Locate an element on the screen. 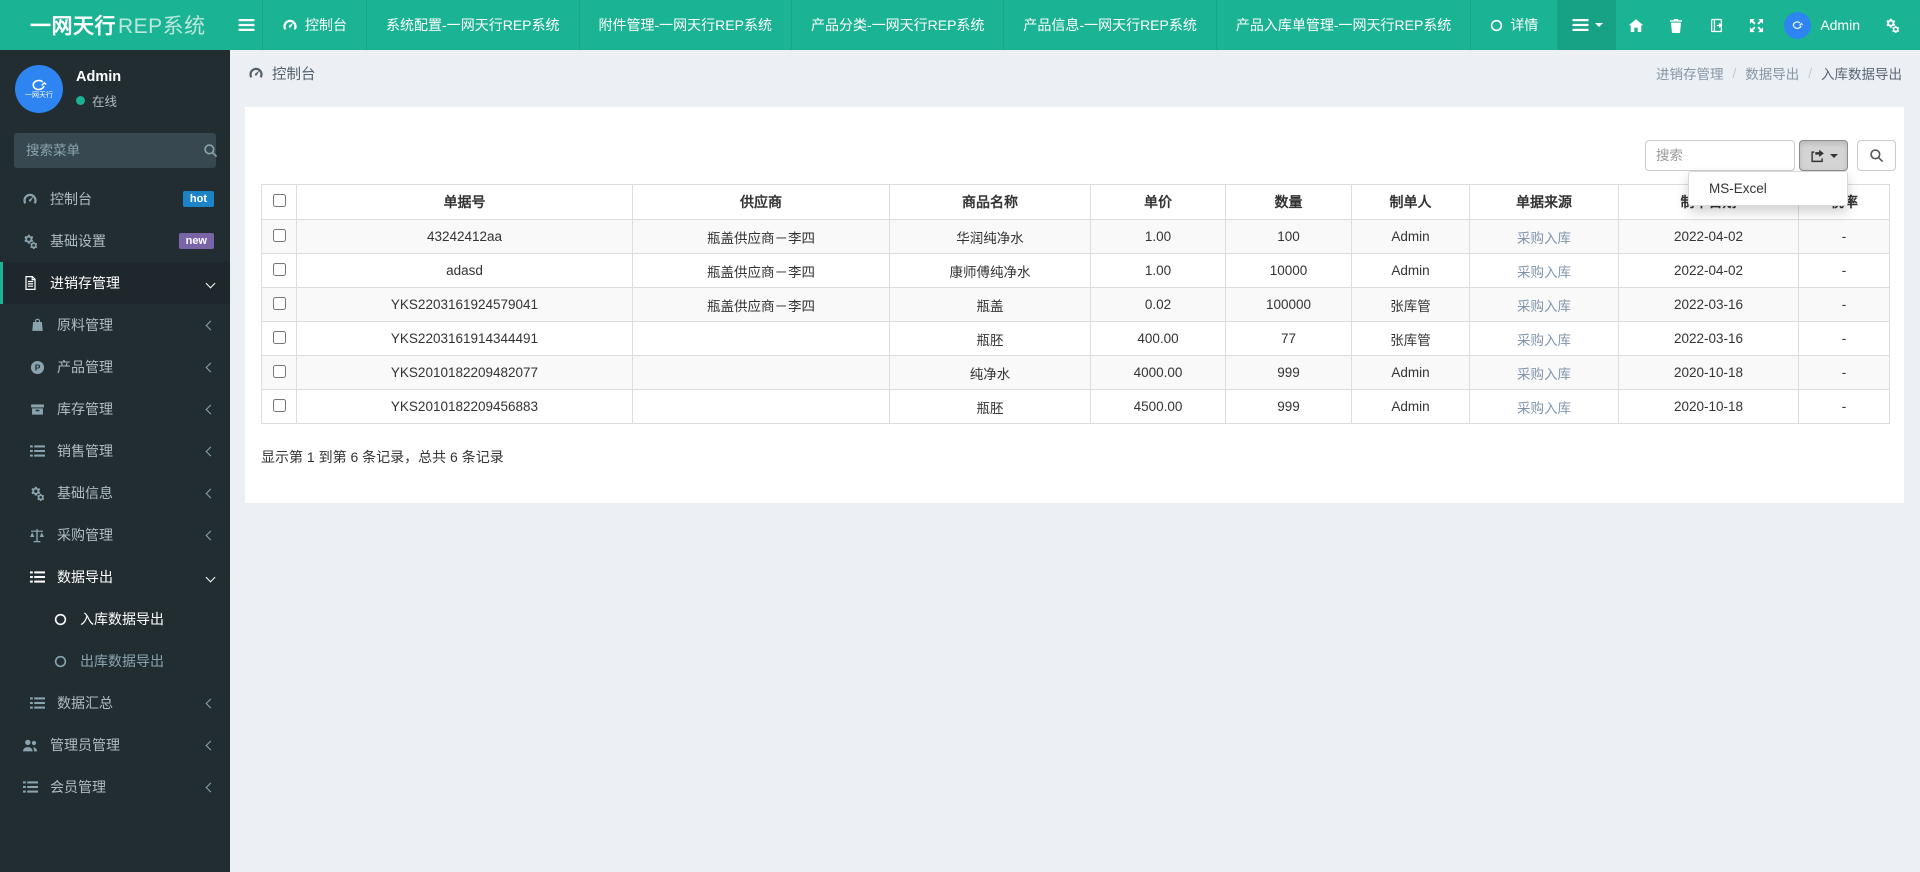 The image size is (1920, 872). nav-tab-3: 产品分类-一网天行REP系统 is located at coordinates (898, 25).